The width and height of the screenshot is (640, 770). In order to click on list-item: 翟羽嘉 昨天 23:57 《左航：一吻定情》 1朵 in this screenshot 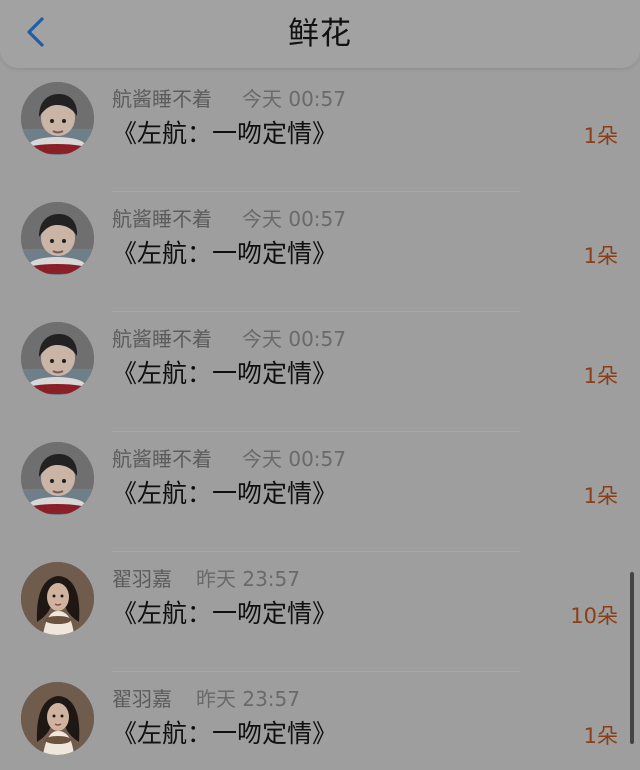, I will do `click(320, 721)`.